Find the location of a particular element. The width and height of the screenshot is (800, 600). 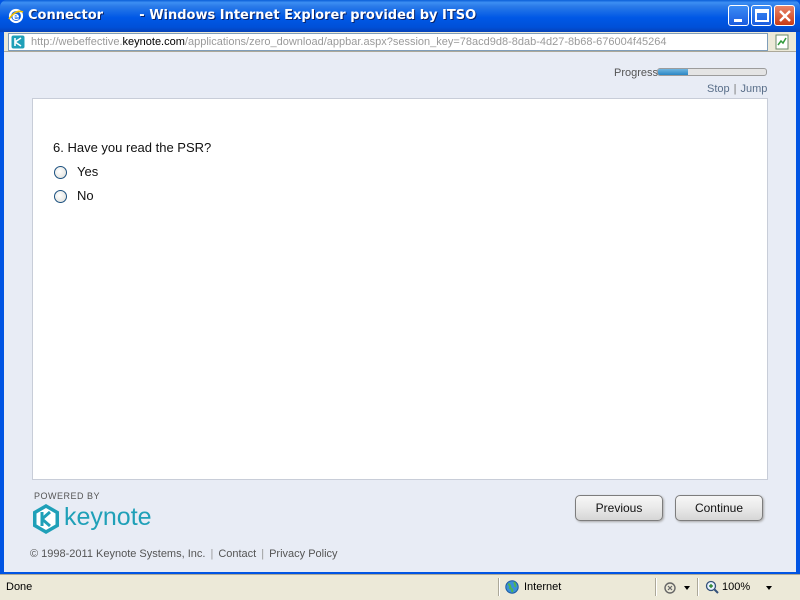

close-icon is located at coordinates (785, 16).